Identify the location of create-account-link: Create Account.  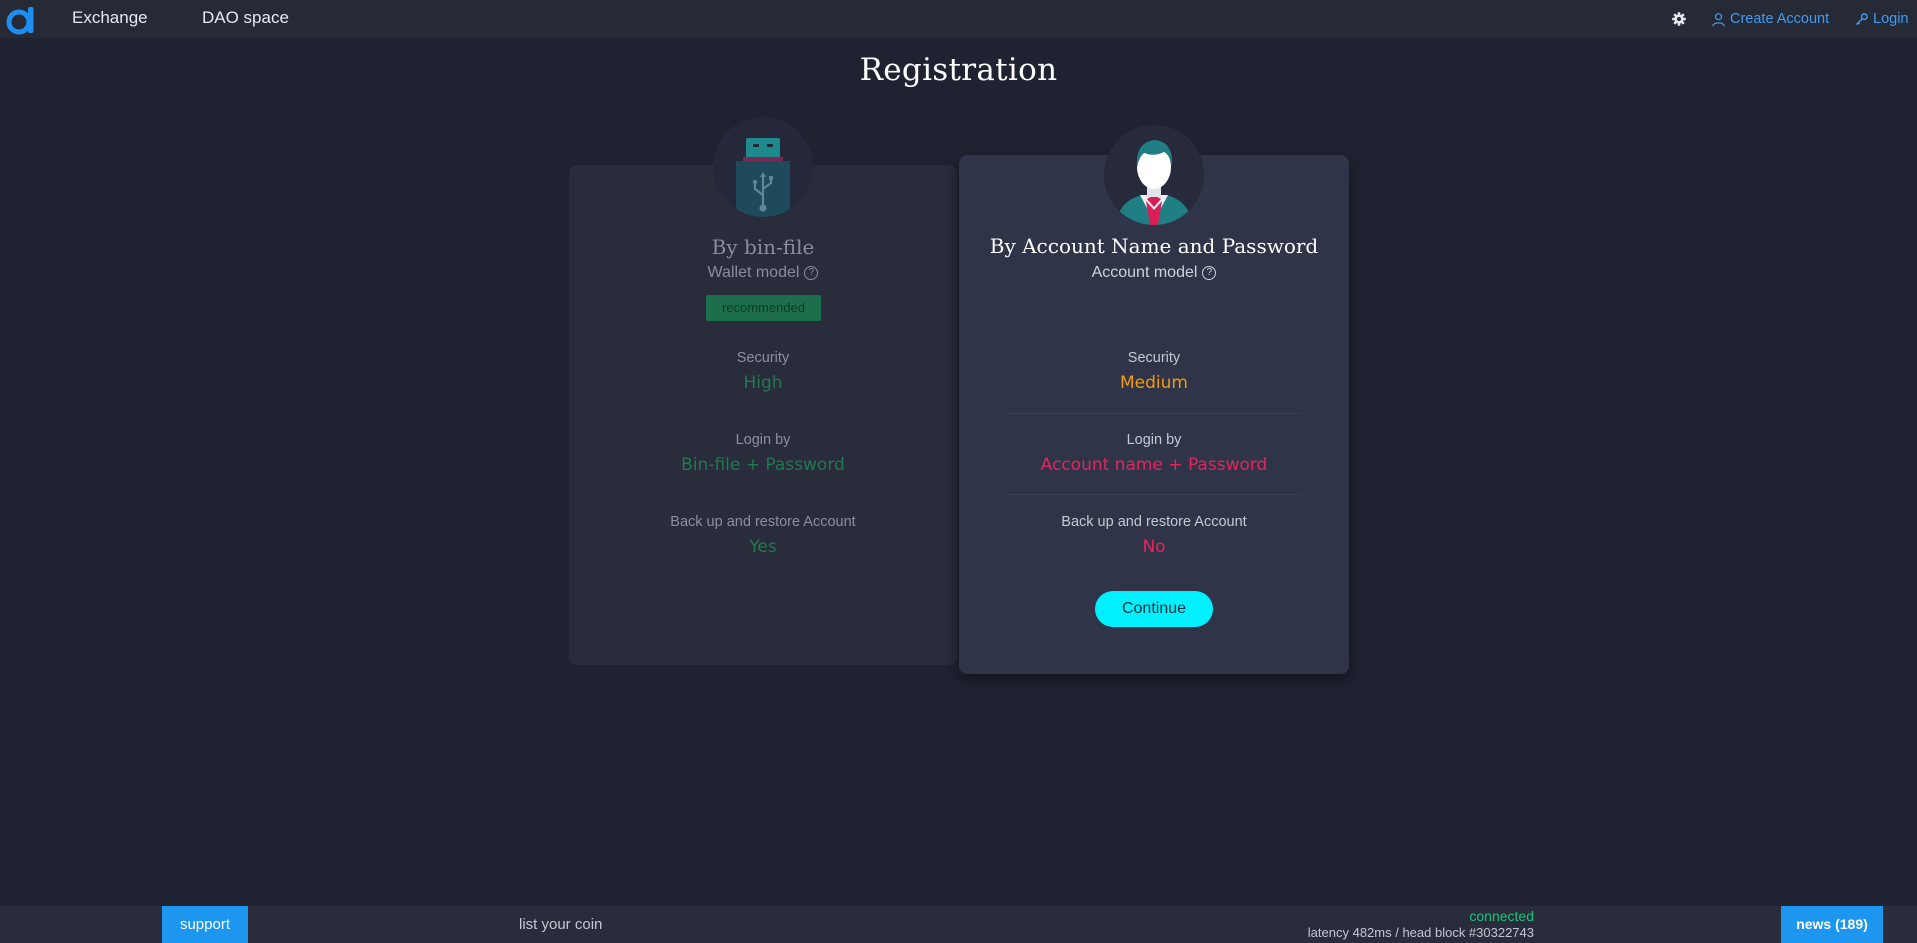
(1770, 19).